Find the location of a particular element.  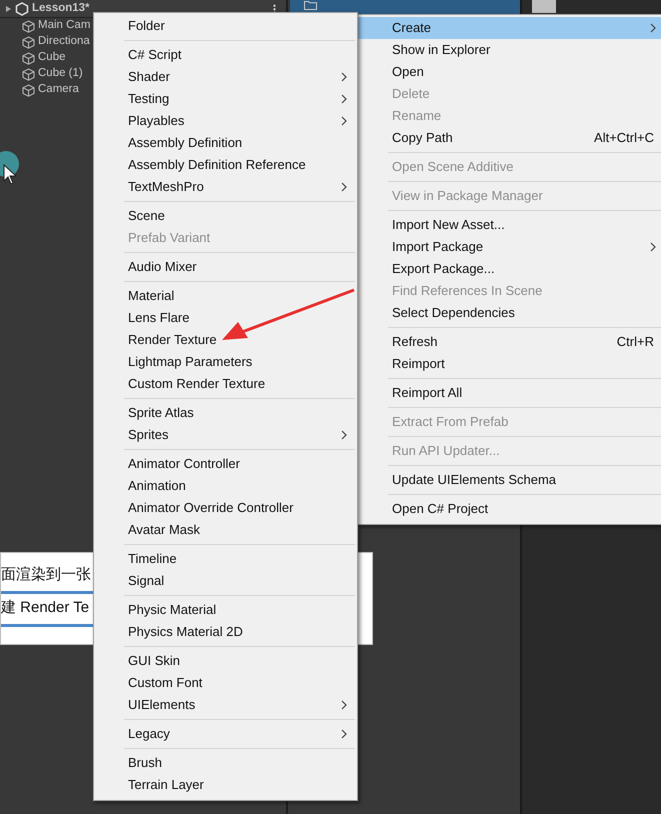

hierarchy-item: Main Cam is located at coordinates (64, 26).